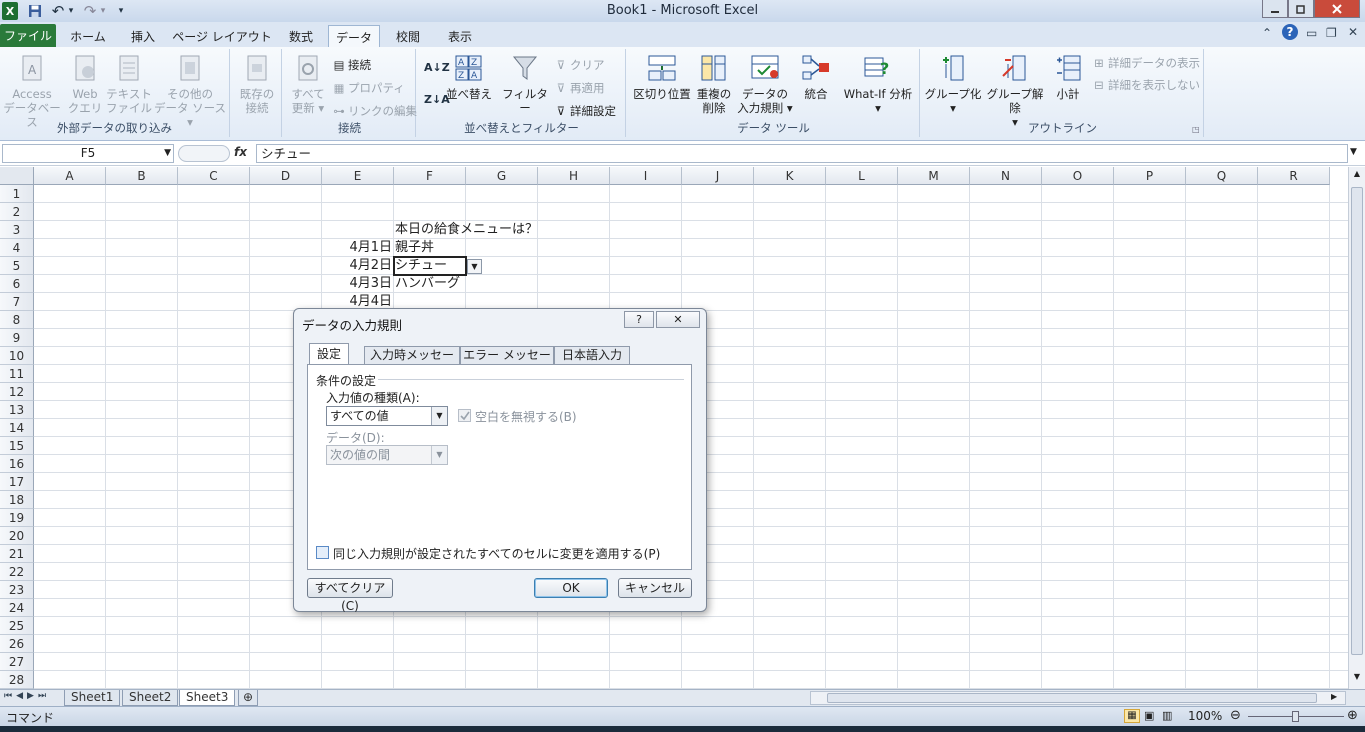  I want to click on column-header: R, so click(1294, 176).